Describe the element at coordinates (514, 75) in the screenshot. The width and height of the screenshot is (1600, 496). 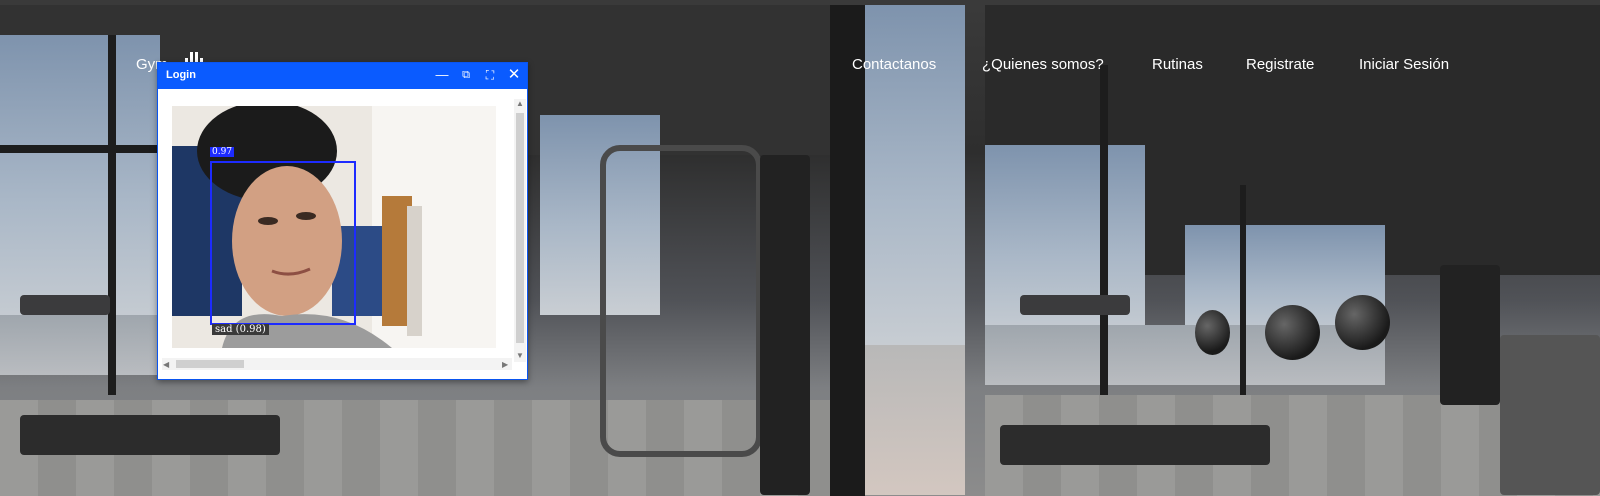
I see `close-icon: ✕` at that location.